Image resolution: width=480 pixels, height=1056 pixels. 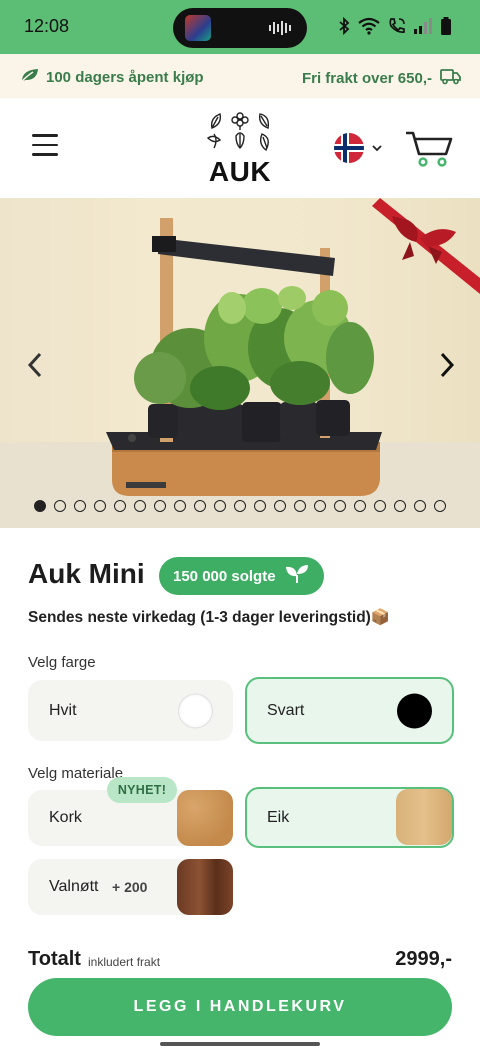 I want to click on sold-count-badge: 150 000 solgte, so click(x=241, y=576).